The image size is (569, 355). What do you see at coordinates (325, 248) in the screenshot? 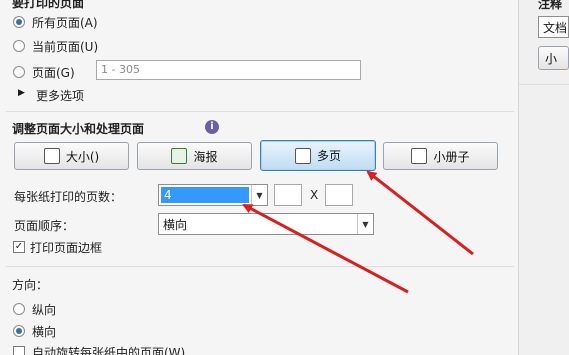
I see `arrow-to-pages-per-sheet` at bounding box center [325, 248].